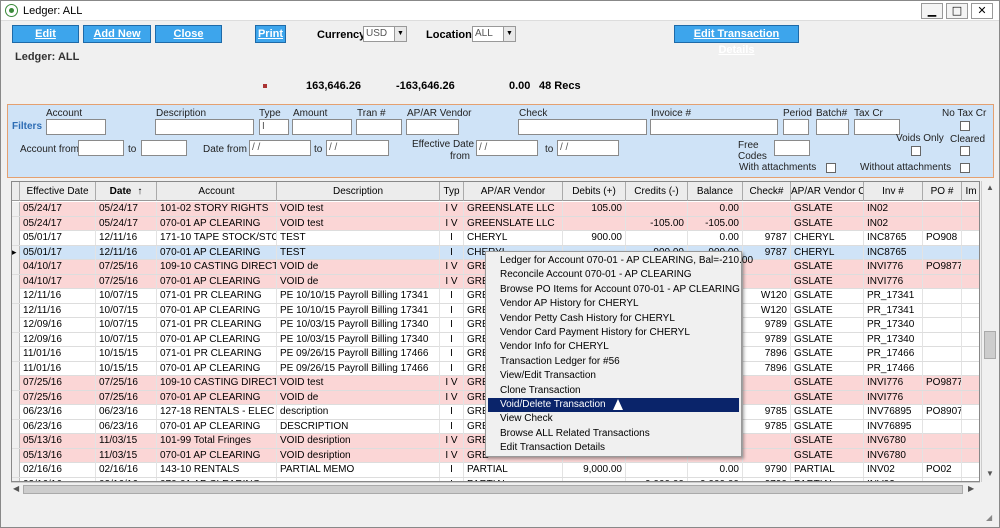 The image size is (1000, 528). I want to click on with-attachments-checkbox, so click(831, 168).